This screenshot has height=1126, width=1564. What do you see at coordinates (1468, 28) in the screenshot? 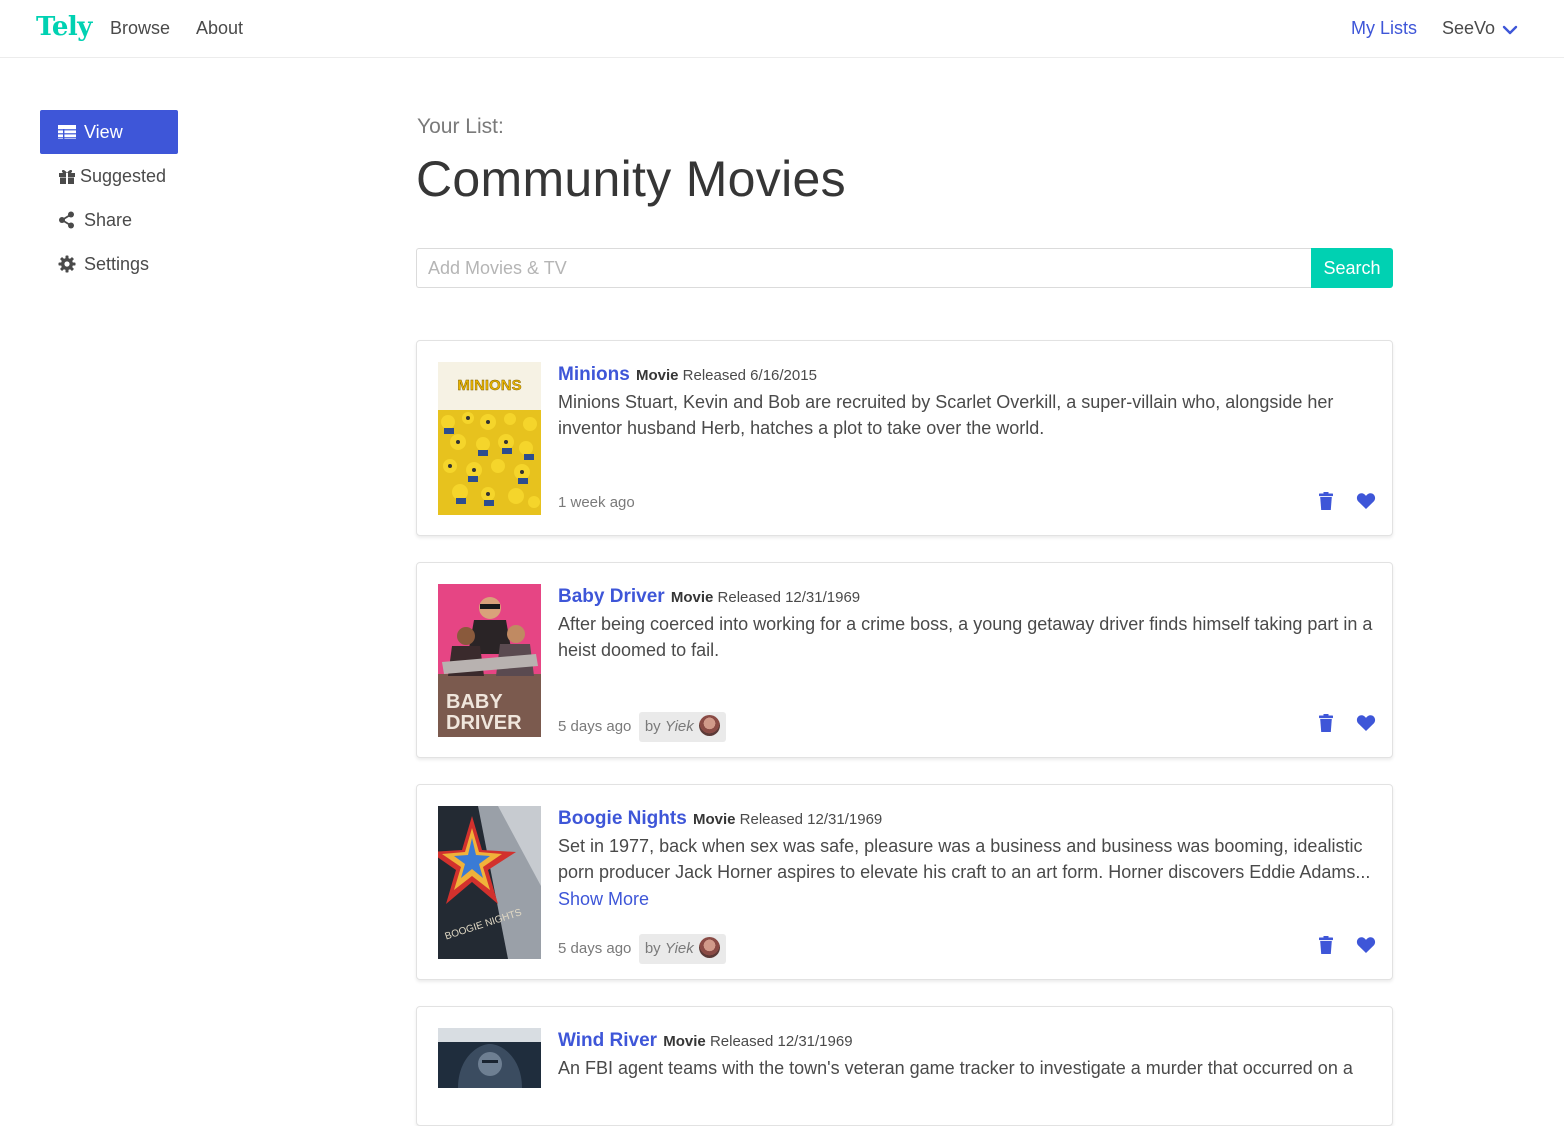
I see `user-menu: SeeVo` at bounding box center [1468, 28].